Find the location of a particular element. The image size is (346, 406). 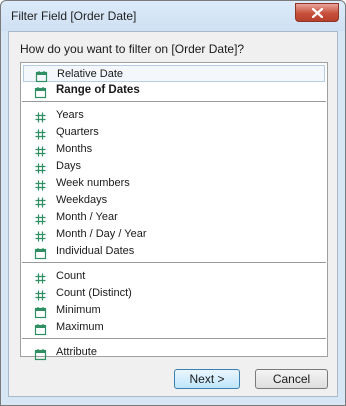

filter-option-quarters: Quarters is located at coordinates (174, 132).